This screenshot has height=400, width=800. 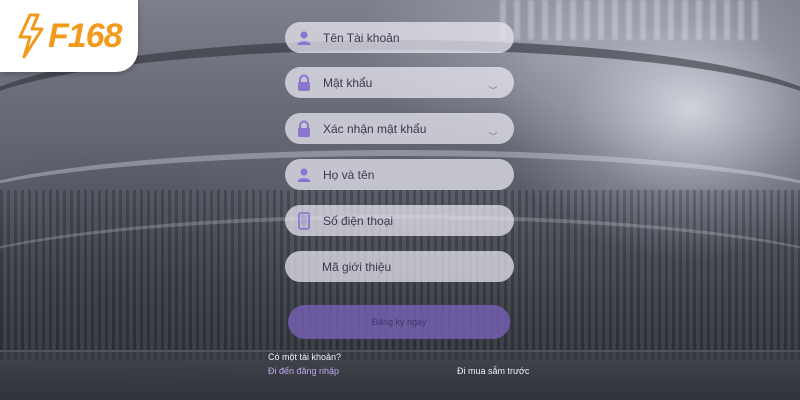 I want to click on brand-name: F168, so click(x=85, y=35).